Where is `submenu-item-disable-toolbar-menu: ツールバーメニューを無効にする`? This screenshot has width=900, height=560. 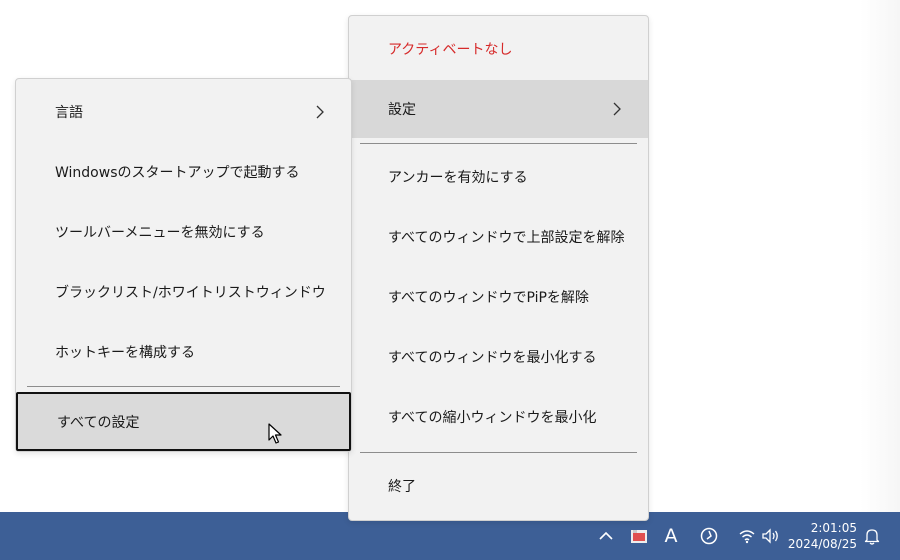 submenu-item-disable-toolbar-menu: ツールバーメニューを無効にする is located at coordinates (183, 232).